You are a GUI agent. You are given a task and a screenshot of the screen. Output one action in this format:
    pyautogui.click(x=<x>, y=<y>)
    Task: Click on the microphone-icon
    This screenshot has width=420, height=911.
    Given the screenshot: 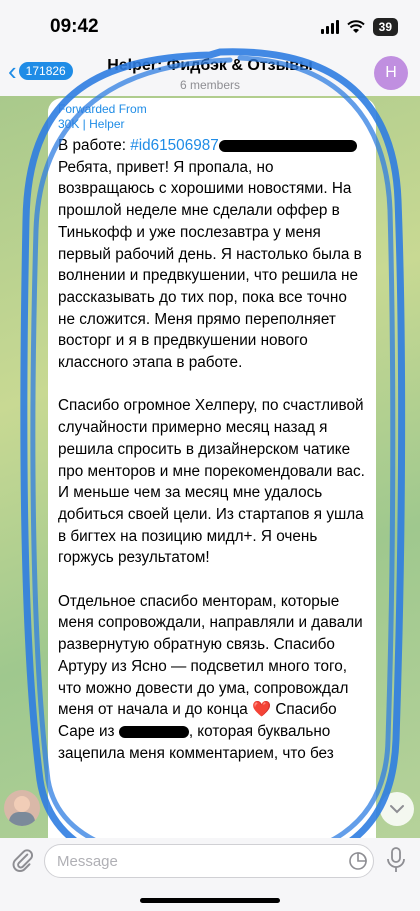 What is the action you would take?
    pyautogui.click(x=396, y=860)
    